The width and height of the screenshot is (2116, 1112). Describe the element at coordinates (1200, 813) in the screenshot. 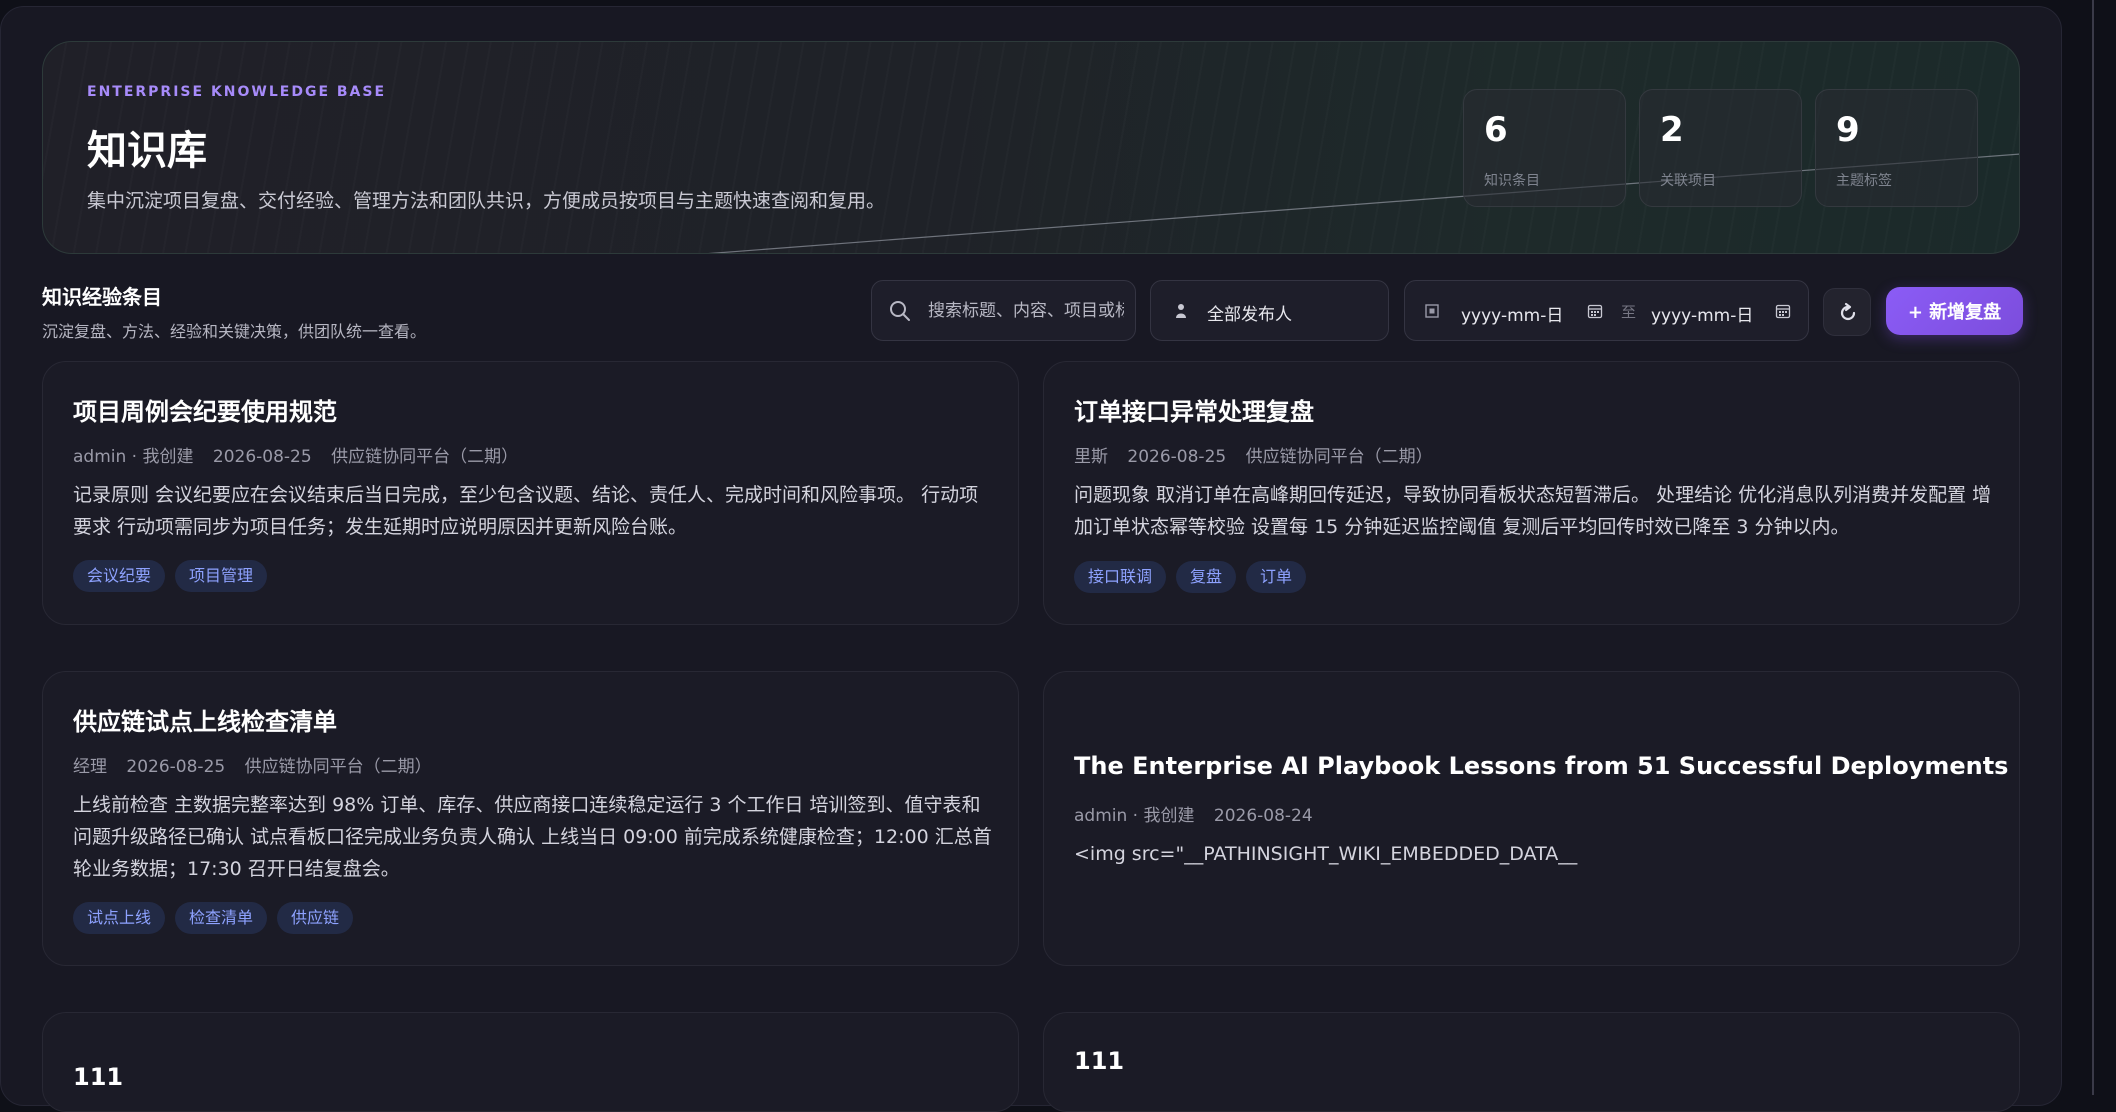

I see `card-meta: admin · 我创建 2026-08-24` at that location.